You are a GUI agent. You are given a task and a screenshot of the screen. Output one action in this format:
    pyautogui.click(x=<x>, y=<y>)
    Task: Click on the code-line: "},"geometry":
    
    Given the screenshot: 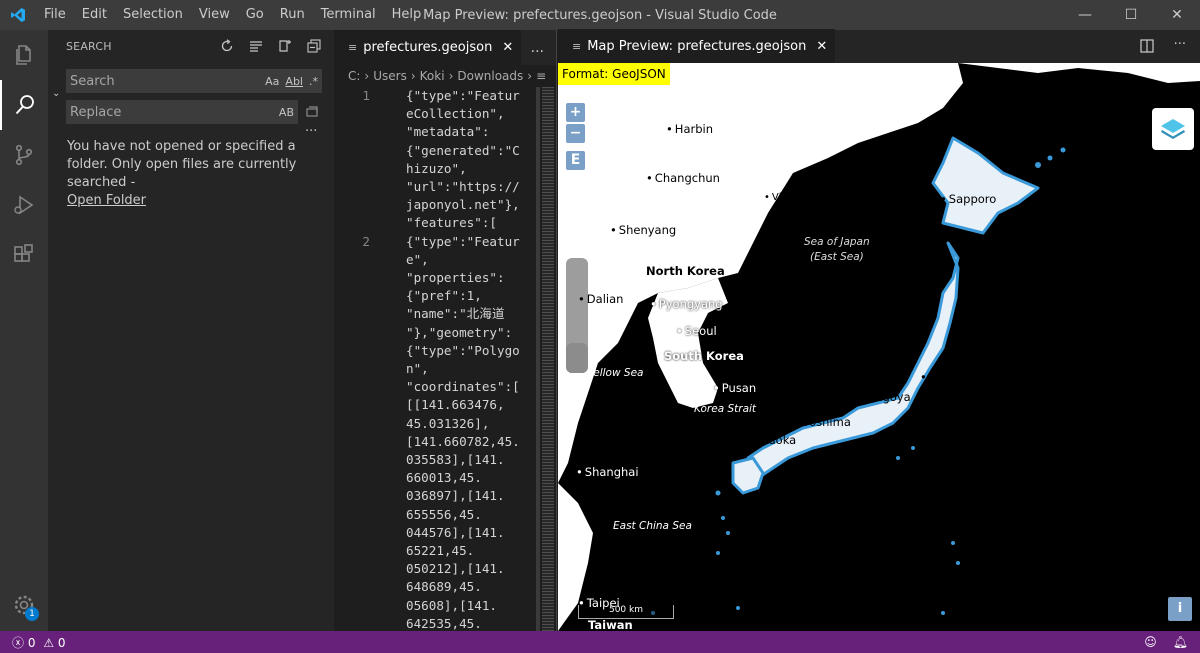 What is the action you would take?
    pyautogui.click(x=445, y=333)
    